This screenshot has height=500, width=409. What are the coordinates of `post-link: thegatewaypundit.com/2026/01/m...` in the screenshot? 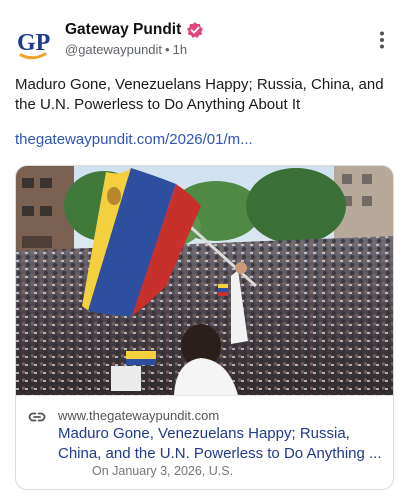 It's located at (134, 139).